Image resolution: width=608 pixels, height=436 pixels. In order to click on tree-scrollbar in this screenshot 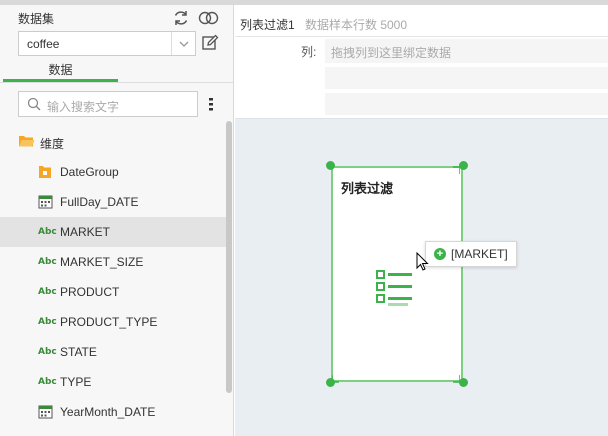, I will do `click(229, 257)`.